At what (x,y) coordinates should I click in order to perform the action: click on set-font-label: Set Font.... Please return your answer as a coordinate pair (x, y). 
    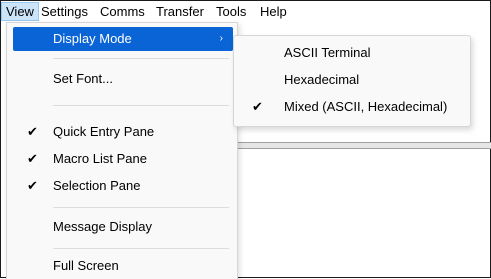
    Looking at the image, I should click on (83, 78).